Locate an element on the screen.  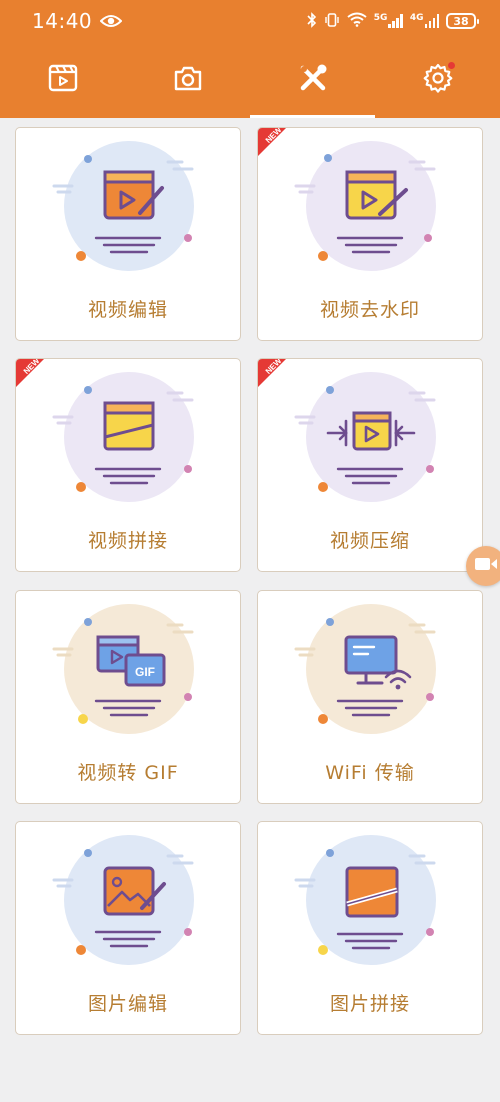
card-video-compress: NEW 视频压缩 is located at coordinates (370, 465).